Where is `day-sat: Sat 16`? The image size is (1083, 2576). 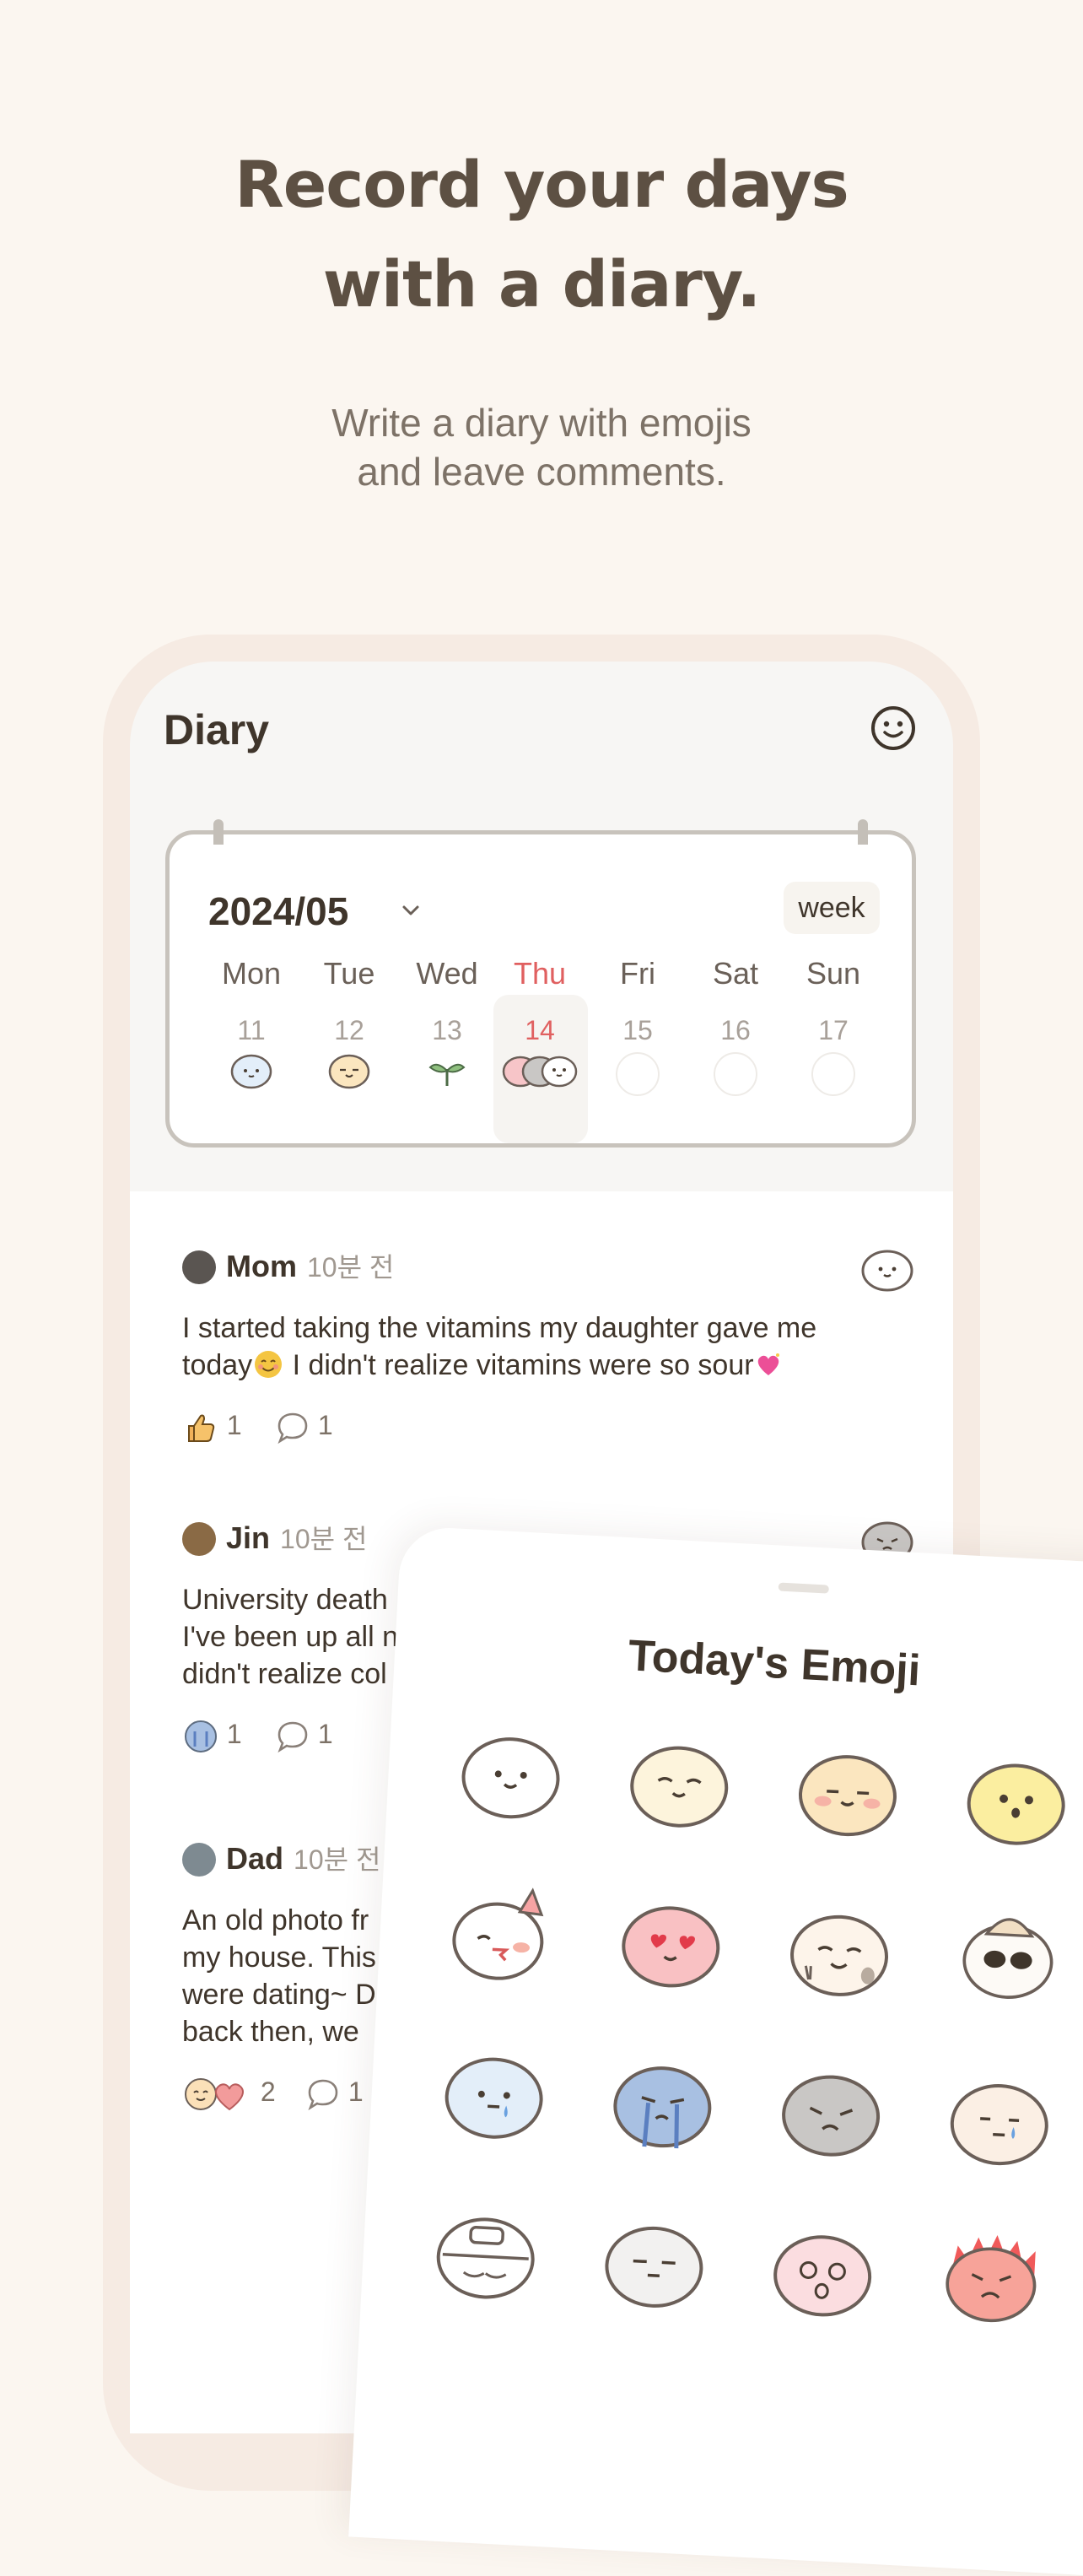
day-sat: Sat 16 is located at coordinates (735, 1026).